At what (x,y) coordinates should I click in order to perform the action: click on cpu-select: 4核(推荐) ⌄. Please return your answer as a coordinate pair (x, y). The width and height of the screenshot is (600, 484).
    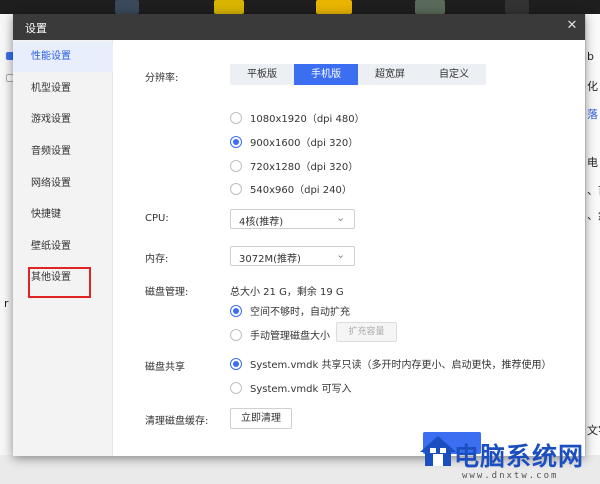
    Looking at the image, I should click on (292, 219).